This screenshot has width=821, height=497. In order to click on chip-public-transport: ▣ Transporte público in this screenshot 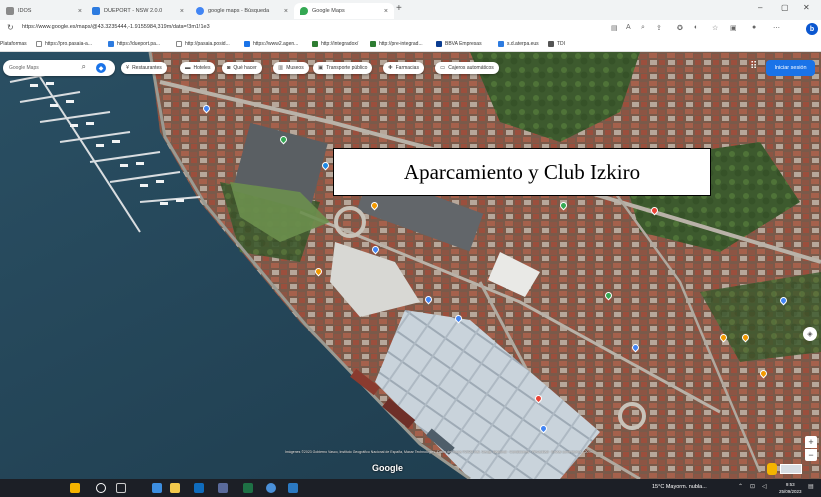, I will do `click(343, 68)`.